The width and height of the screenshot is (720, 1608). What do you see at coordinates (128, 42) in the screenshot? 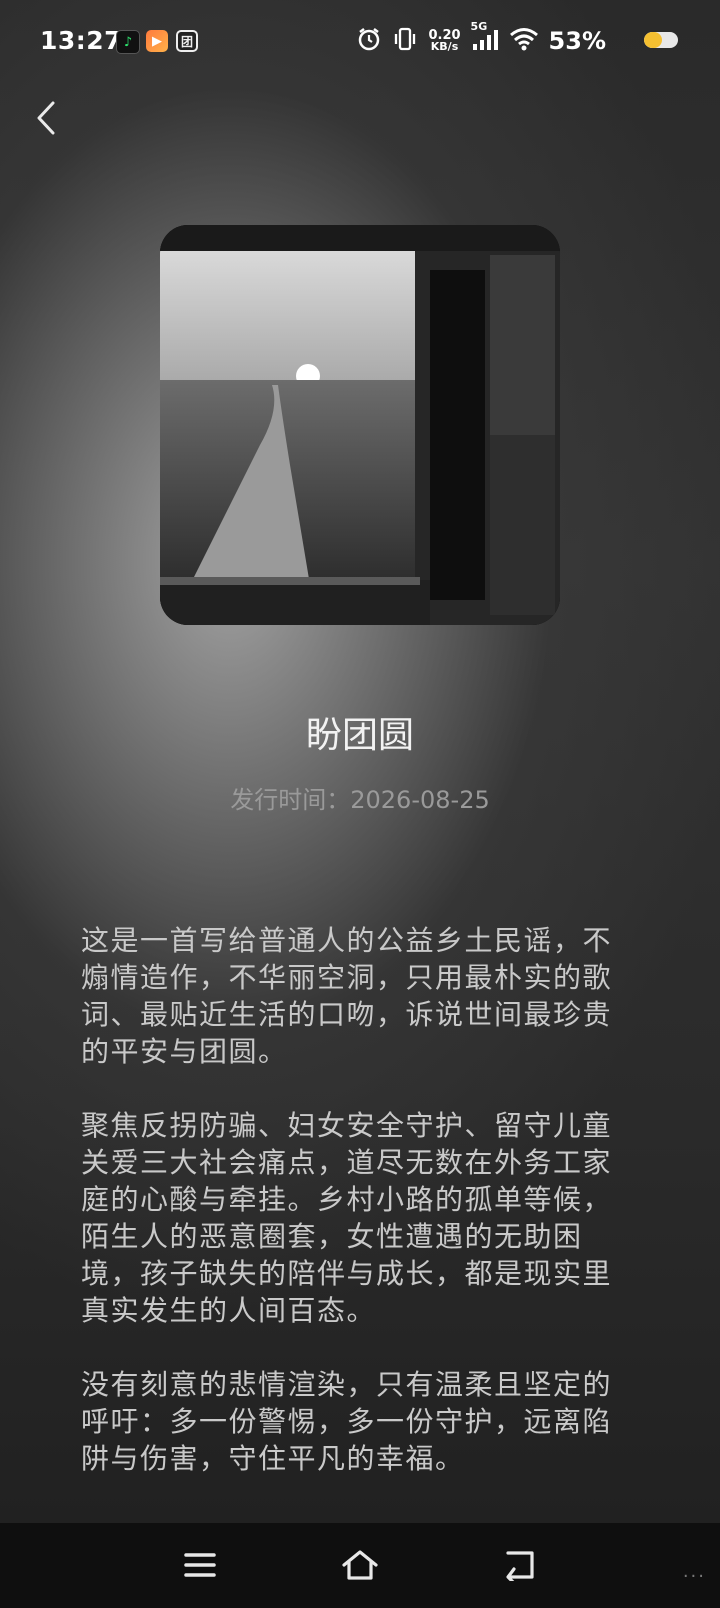
I see `music-app-icon: ♪` at bounding box center [128, 42].